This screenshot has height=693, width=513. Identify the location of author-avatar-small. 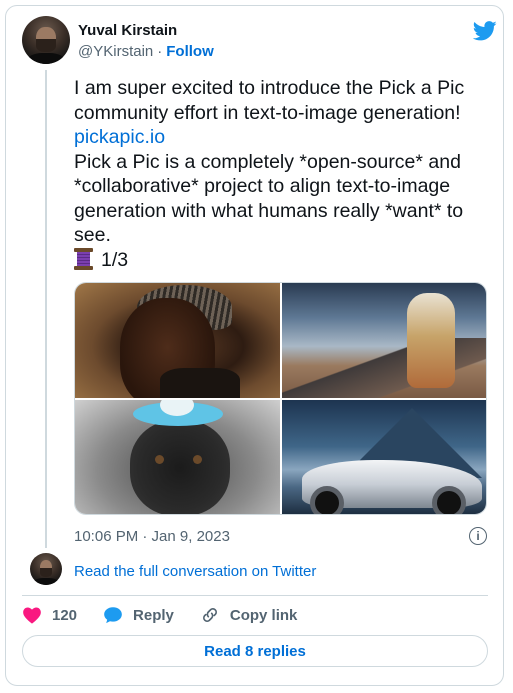
(46, 569).